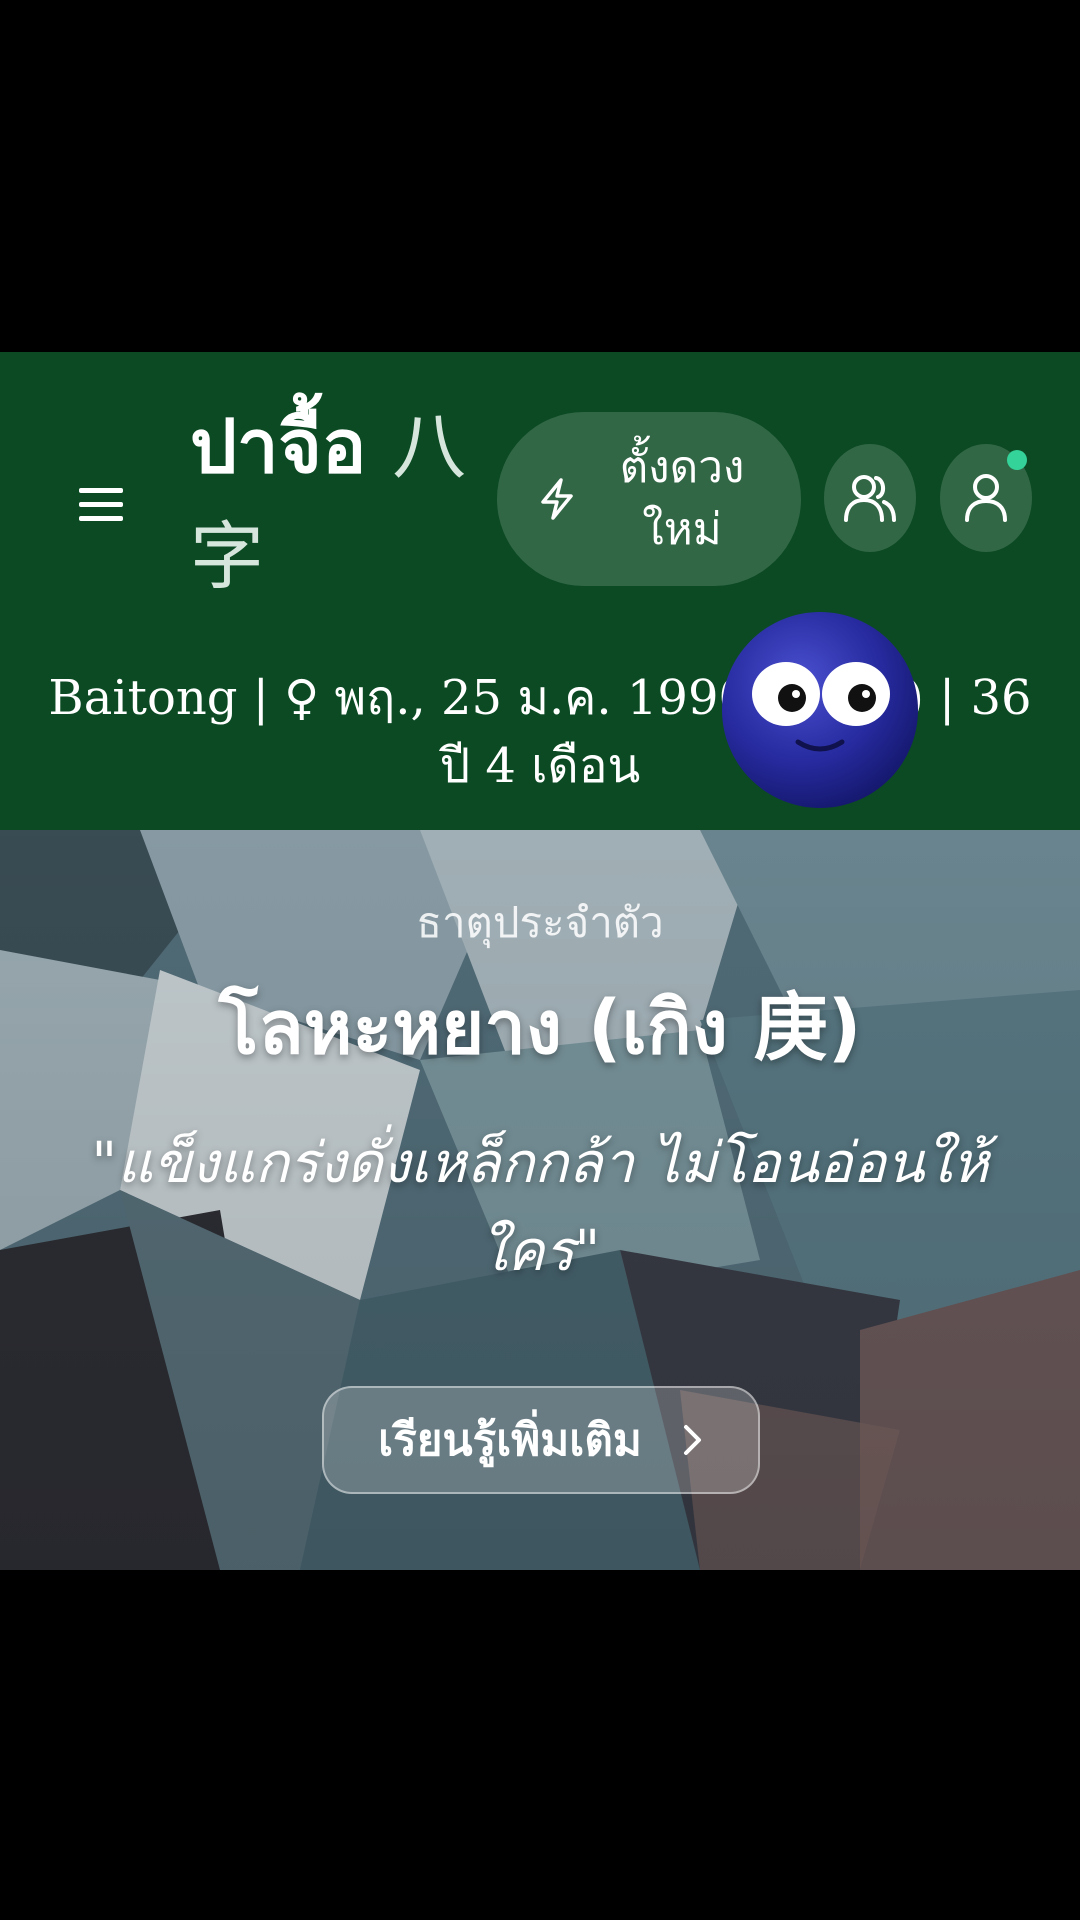 This screenshot has width=1080, height=1920. I want to click on online-status-indicator, so click(1017, 460).